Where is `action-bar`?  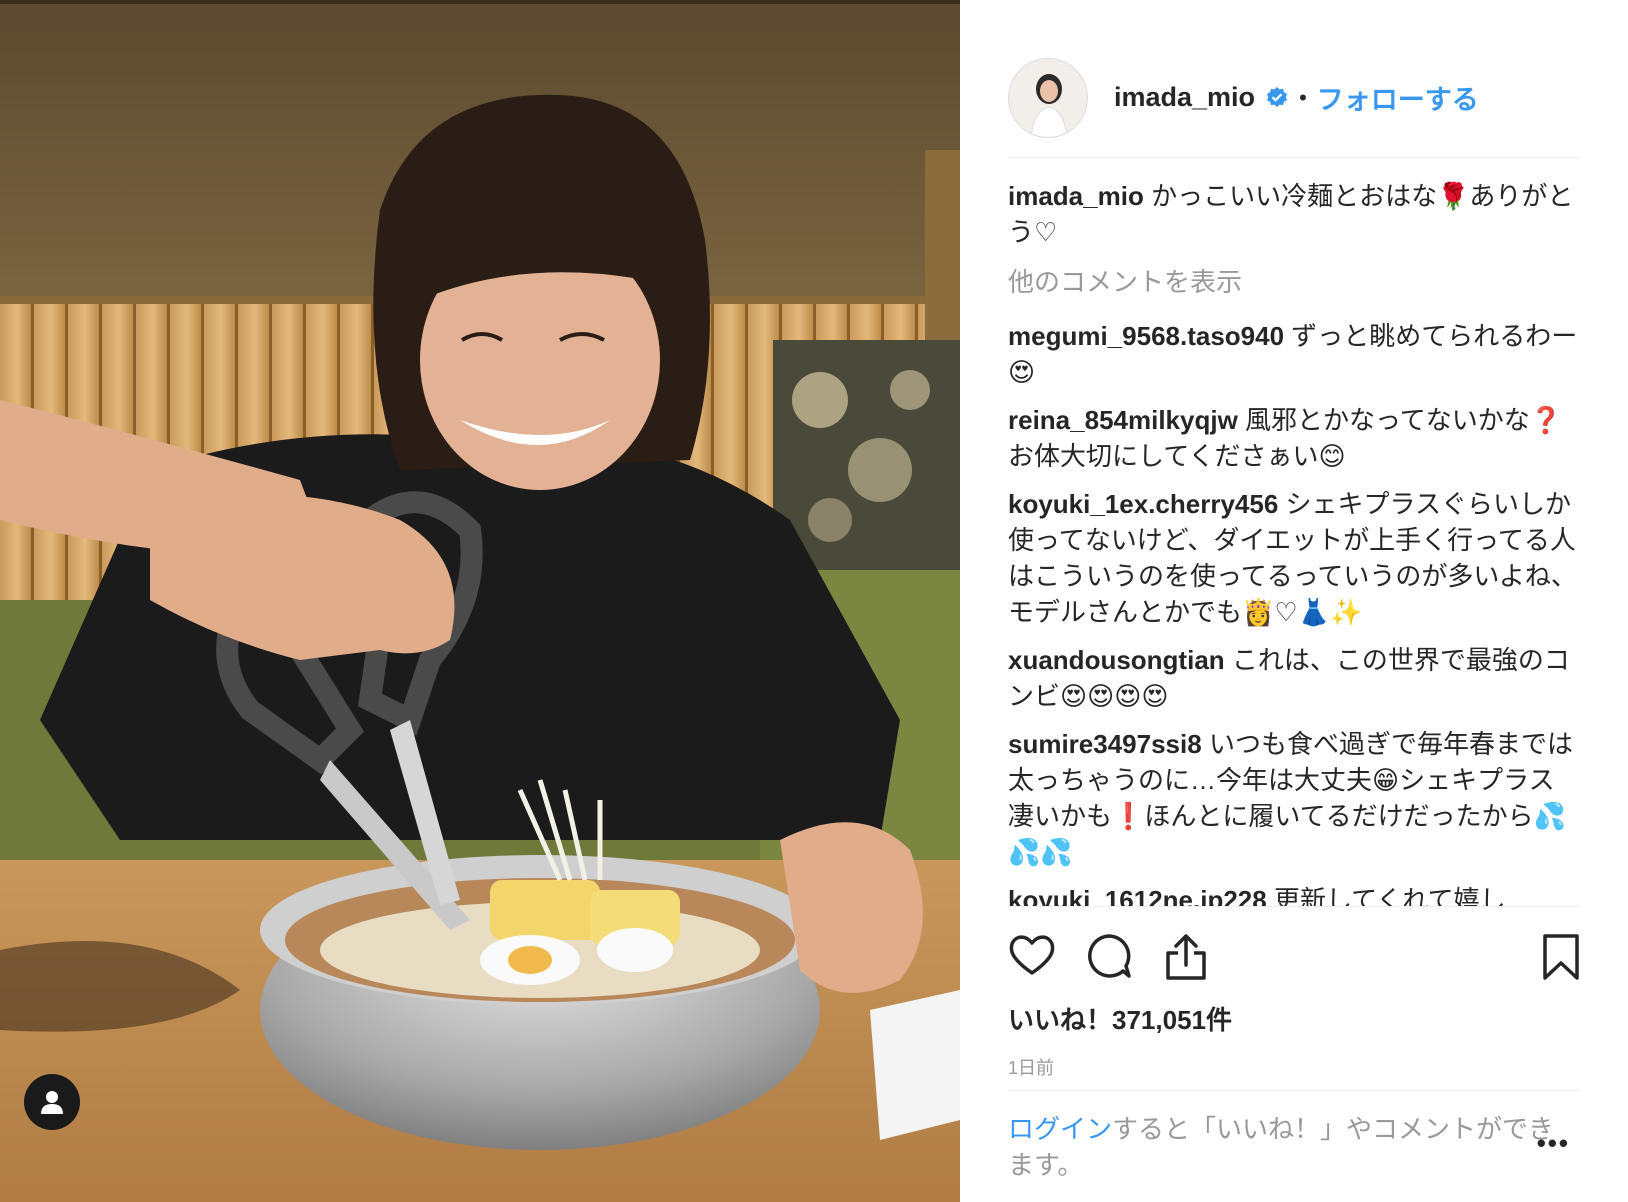
action-bar is located at coordinates (1294, 946).